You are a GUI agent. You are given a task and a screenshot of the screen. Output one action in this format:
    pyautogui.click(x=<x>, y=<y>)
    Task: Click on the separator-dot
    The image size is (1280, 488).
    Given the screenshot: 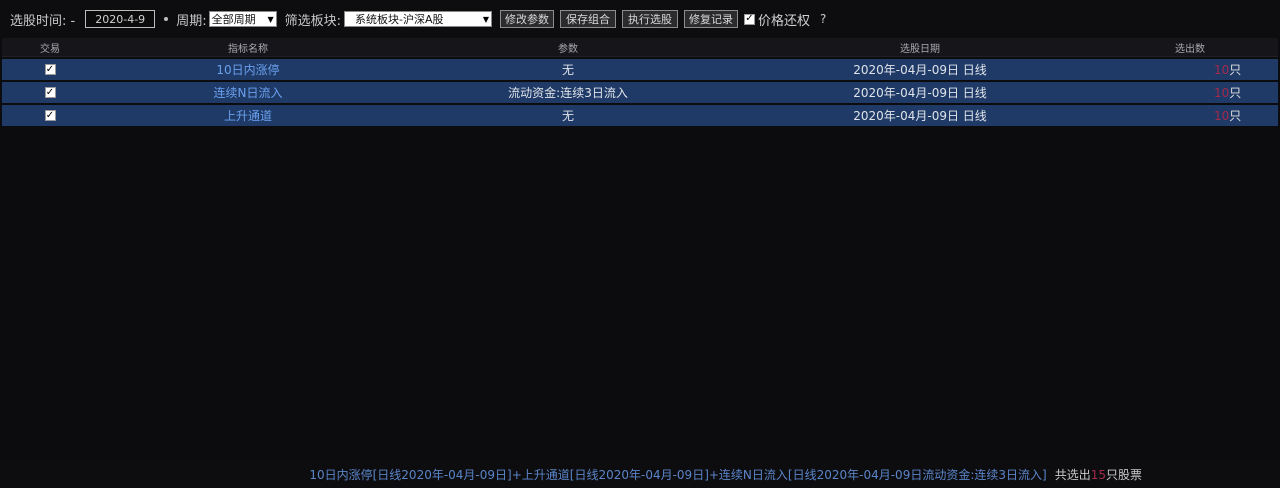 What is the action you would take?
    pyautogui.click(x=166, y=19)
    